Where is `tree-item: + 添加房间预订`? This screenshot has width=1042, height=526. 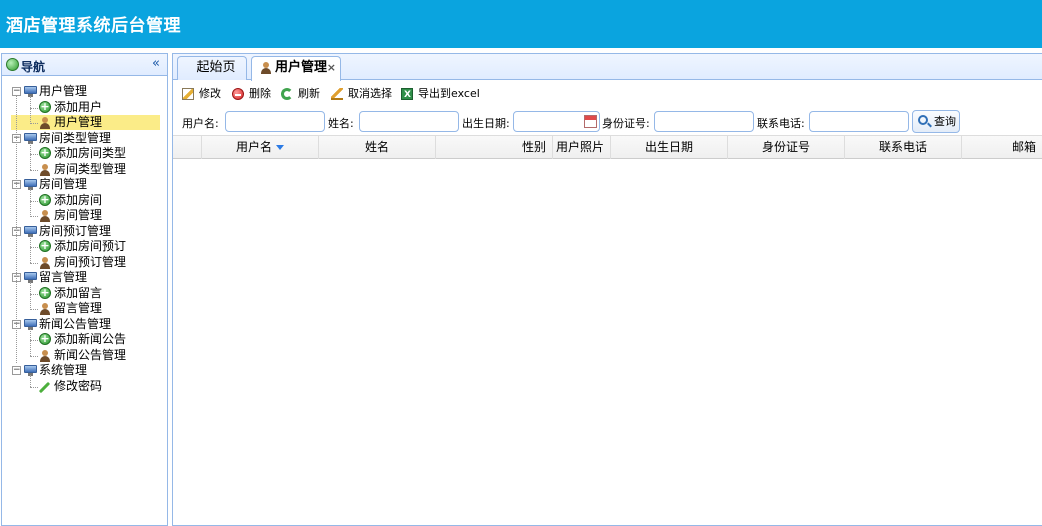
tree-item: + 添加房间预订 is located at coordinates (82, 246).